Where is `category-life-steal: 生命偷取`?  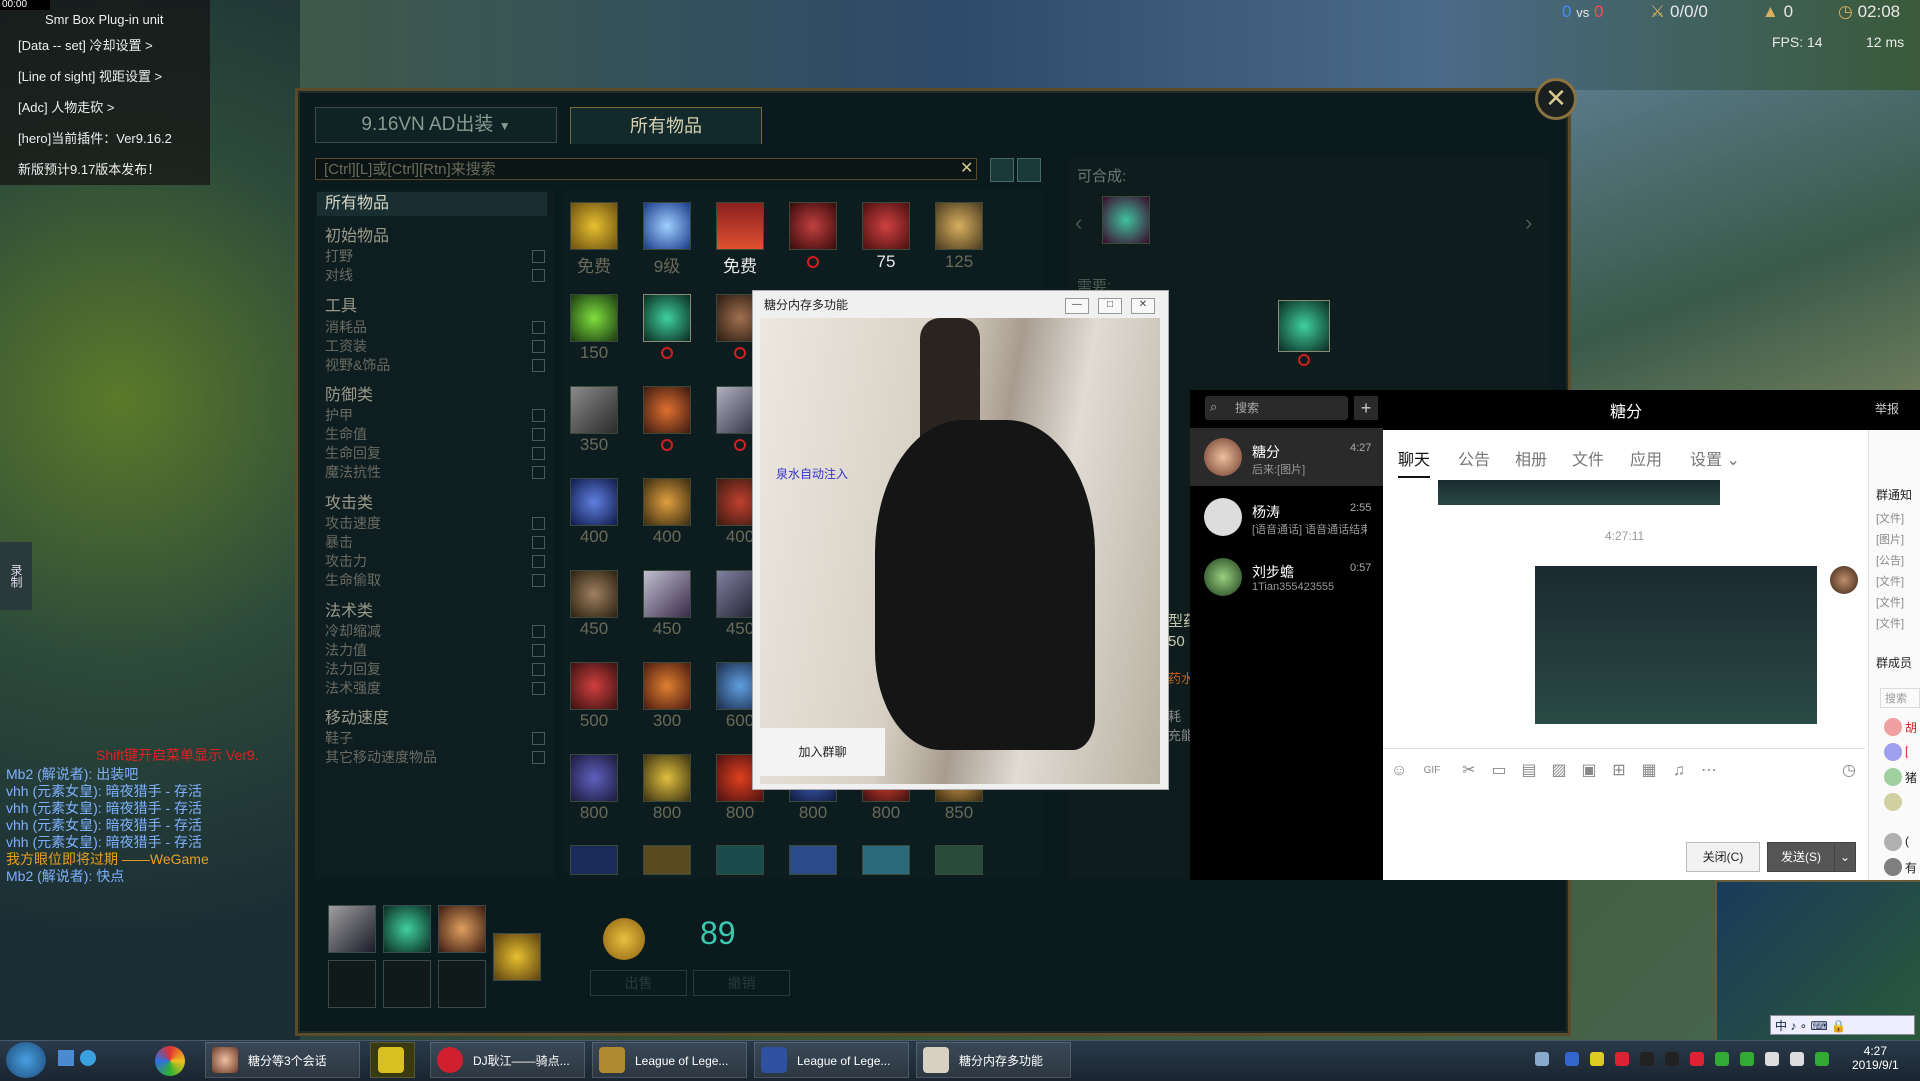
category-life-steal: 生命偷取 is located at coordinates (353, 580).